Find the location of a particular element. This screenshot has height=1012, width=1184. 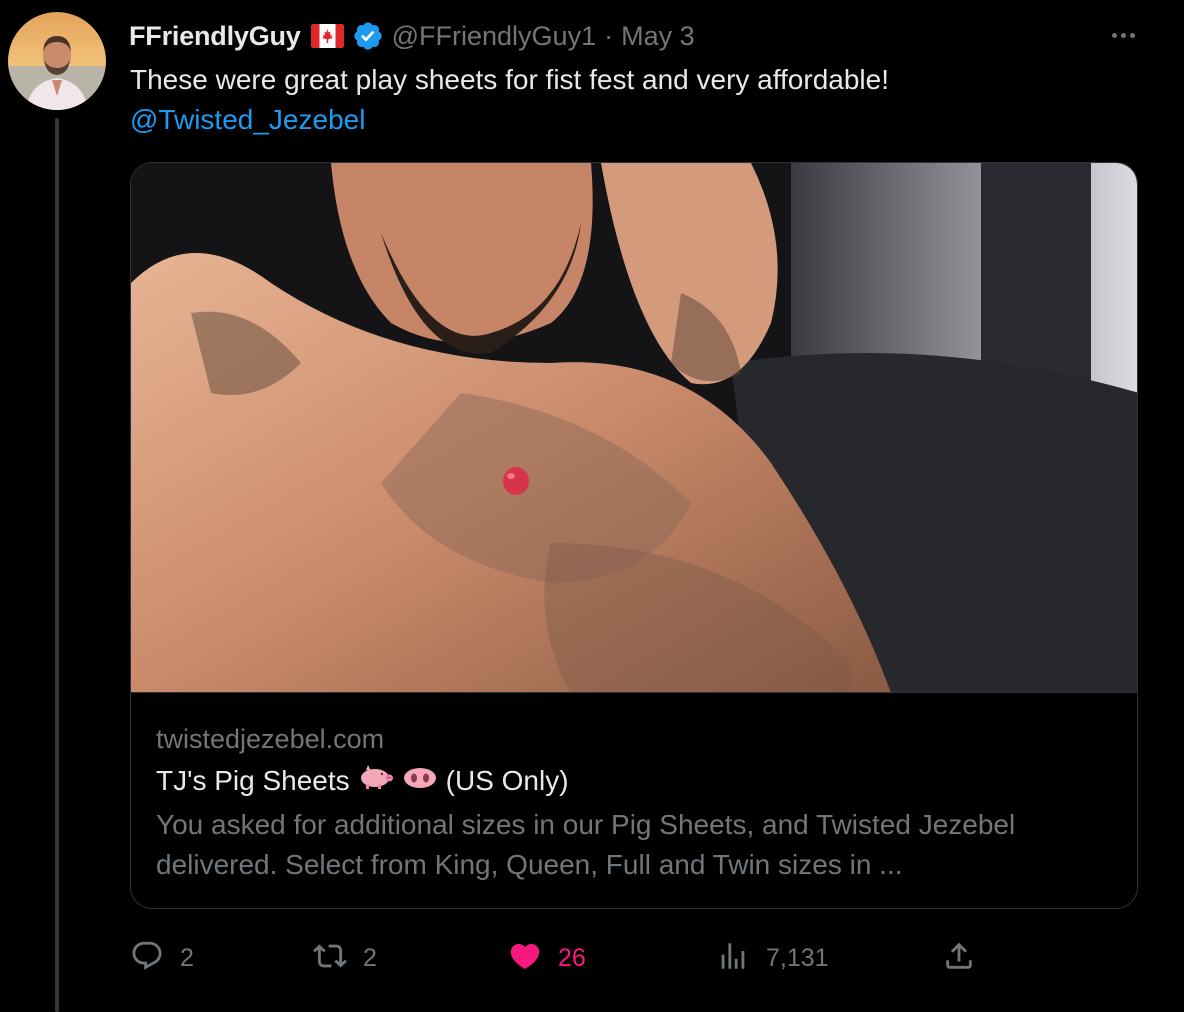

retweet-button: 2 is located at coordinates (345, 958).